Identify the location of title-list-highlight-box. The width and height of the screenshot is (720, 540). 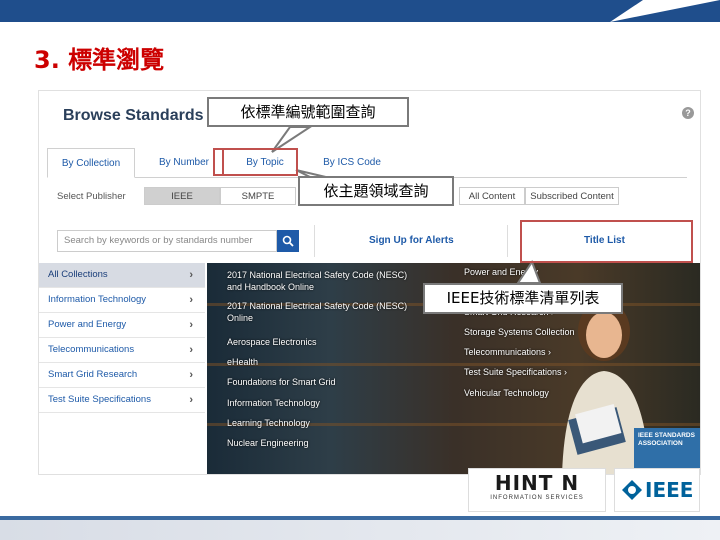
(606, 241).